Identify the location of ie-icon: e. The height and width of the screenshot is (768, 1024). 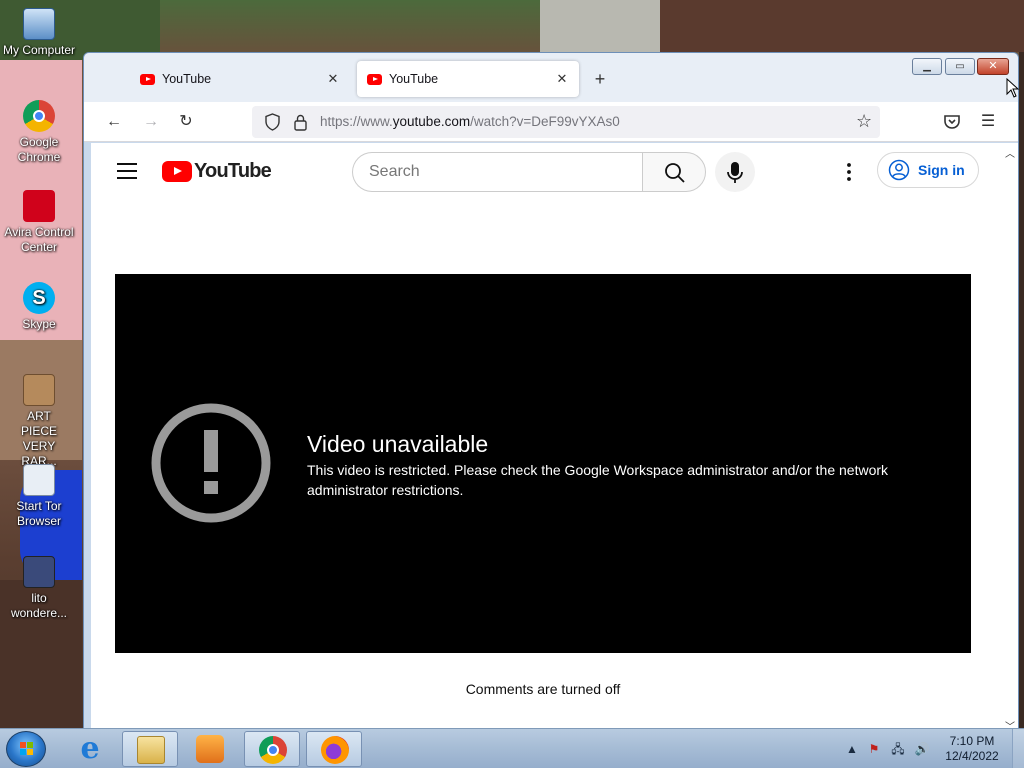
(90, 748).